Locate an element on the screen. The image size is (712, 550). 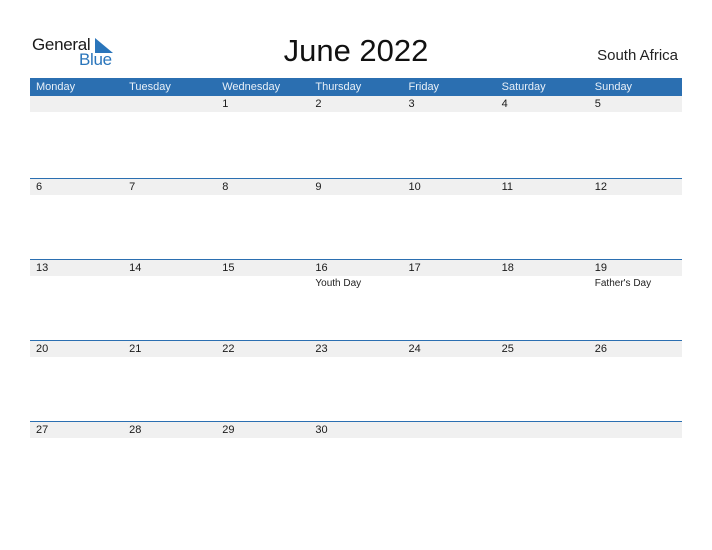
weekday-saturday: Saturday is located at coordinates (523, 87).